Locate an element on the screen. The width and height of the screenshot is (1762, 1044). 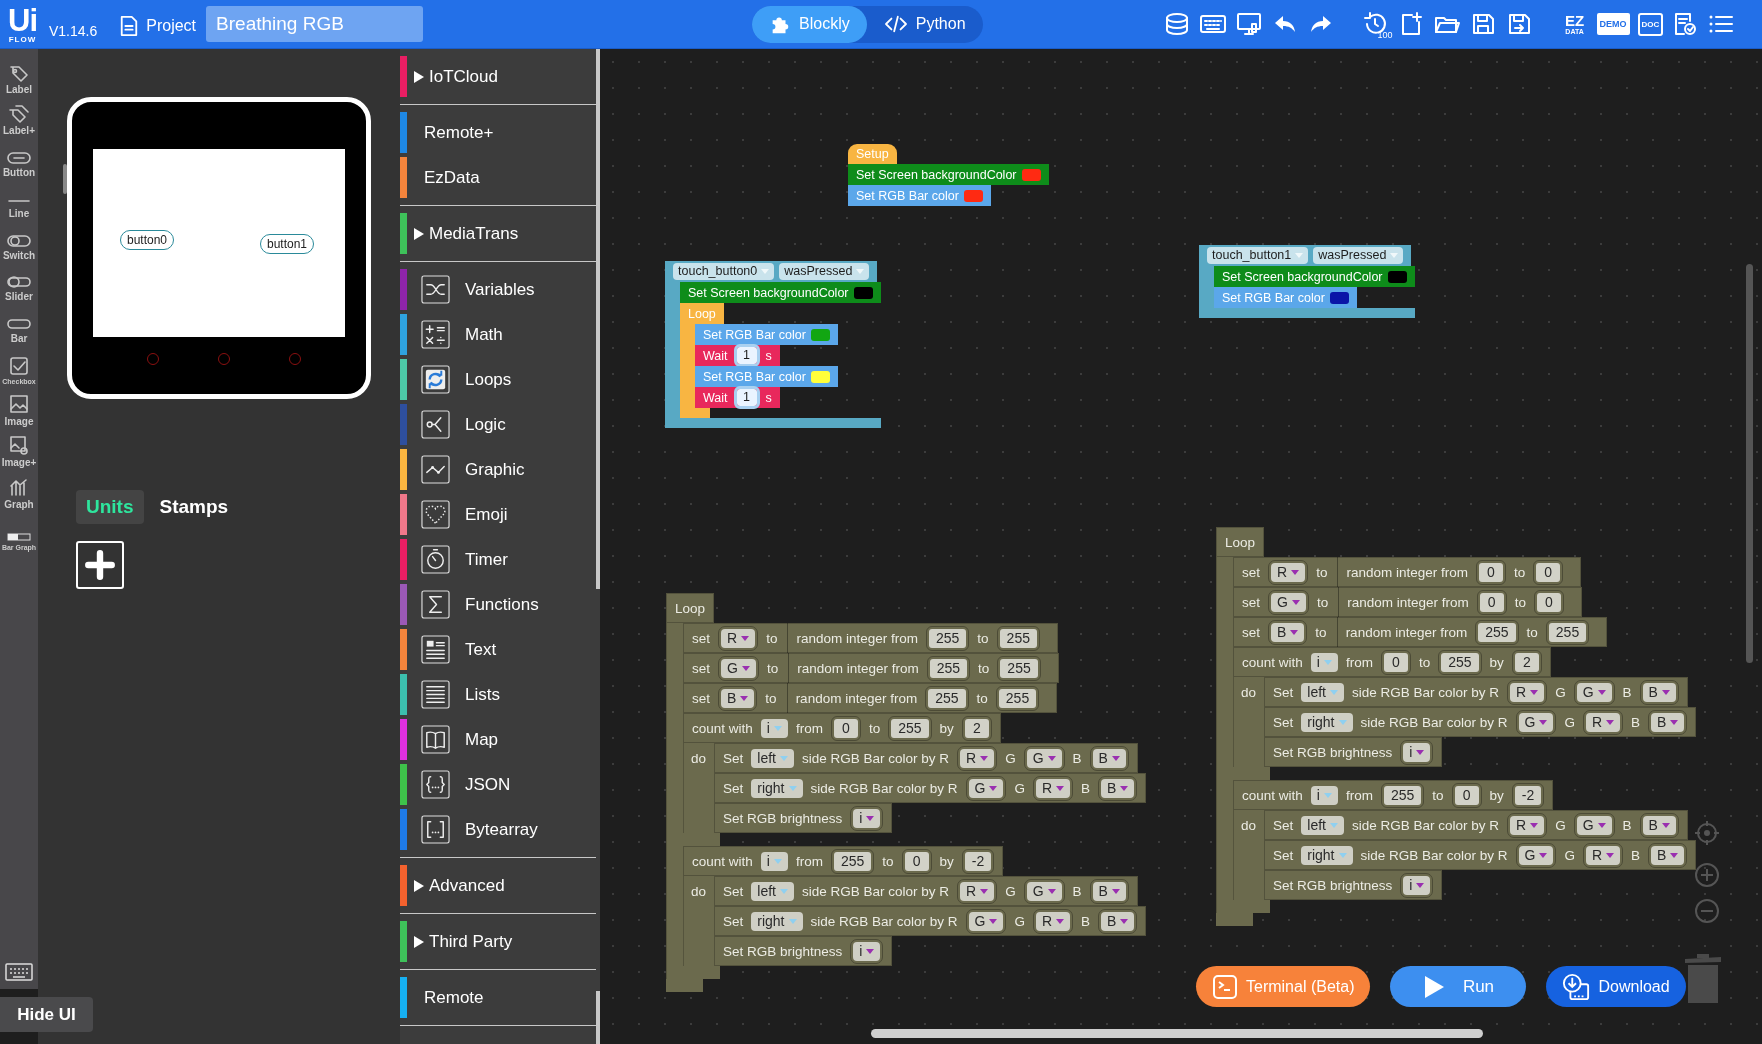
keyboard-icon is located at coordinates (19, 972).